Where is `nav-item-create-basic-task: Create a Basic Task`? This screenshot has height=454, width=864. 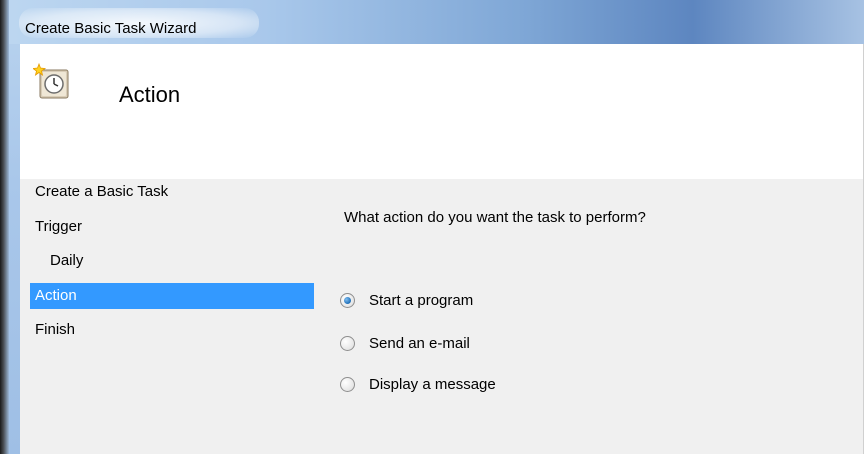
nav-item-create-basic-task: Create a Basic Task is located at coordinates (172, 192).